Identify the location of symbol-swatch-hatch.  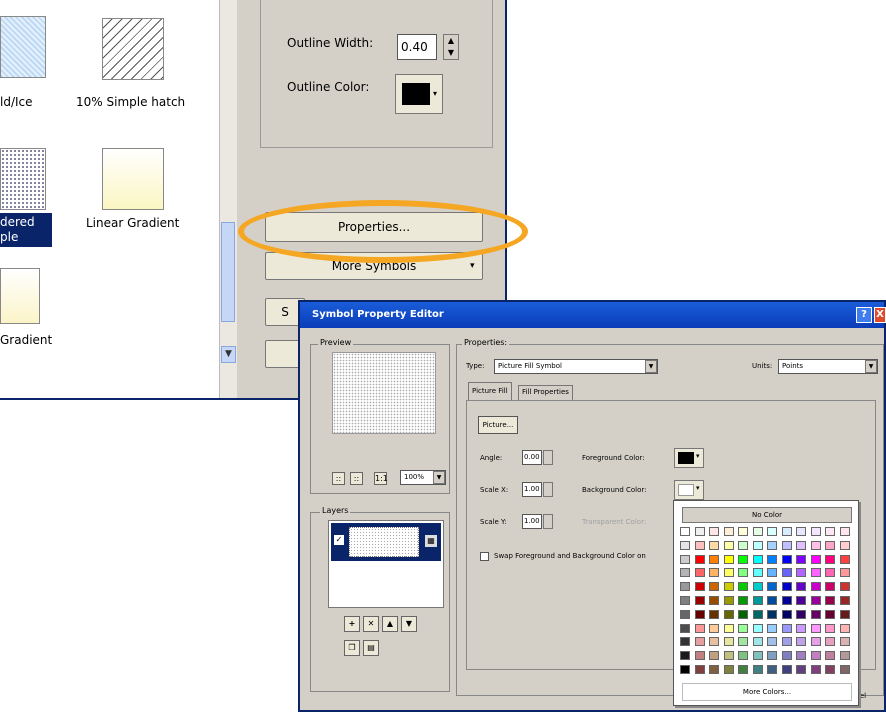
(133, 49).